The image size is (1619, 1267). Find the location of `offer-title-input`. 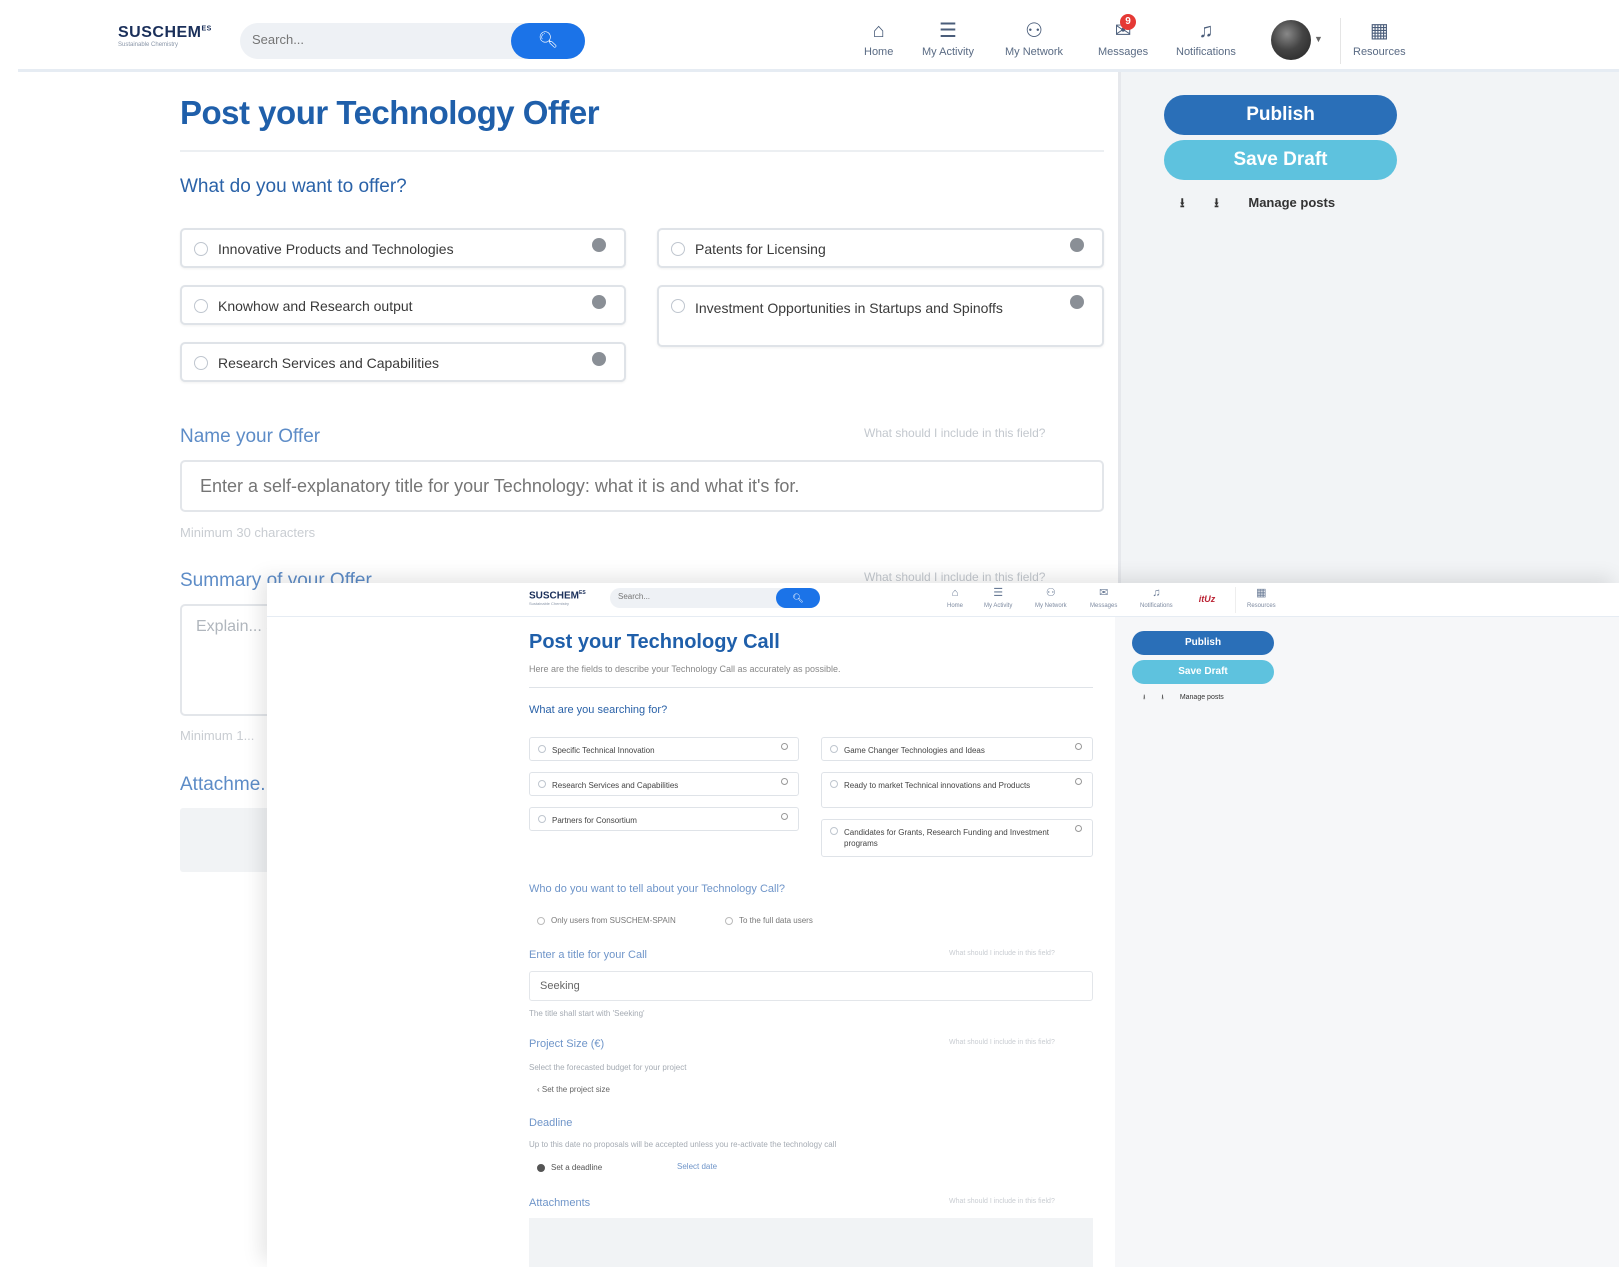

offer-title-input is located at coordinates (640, 486).